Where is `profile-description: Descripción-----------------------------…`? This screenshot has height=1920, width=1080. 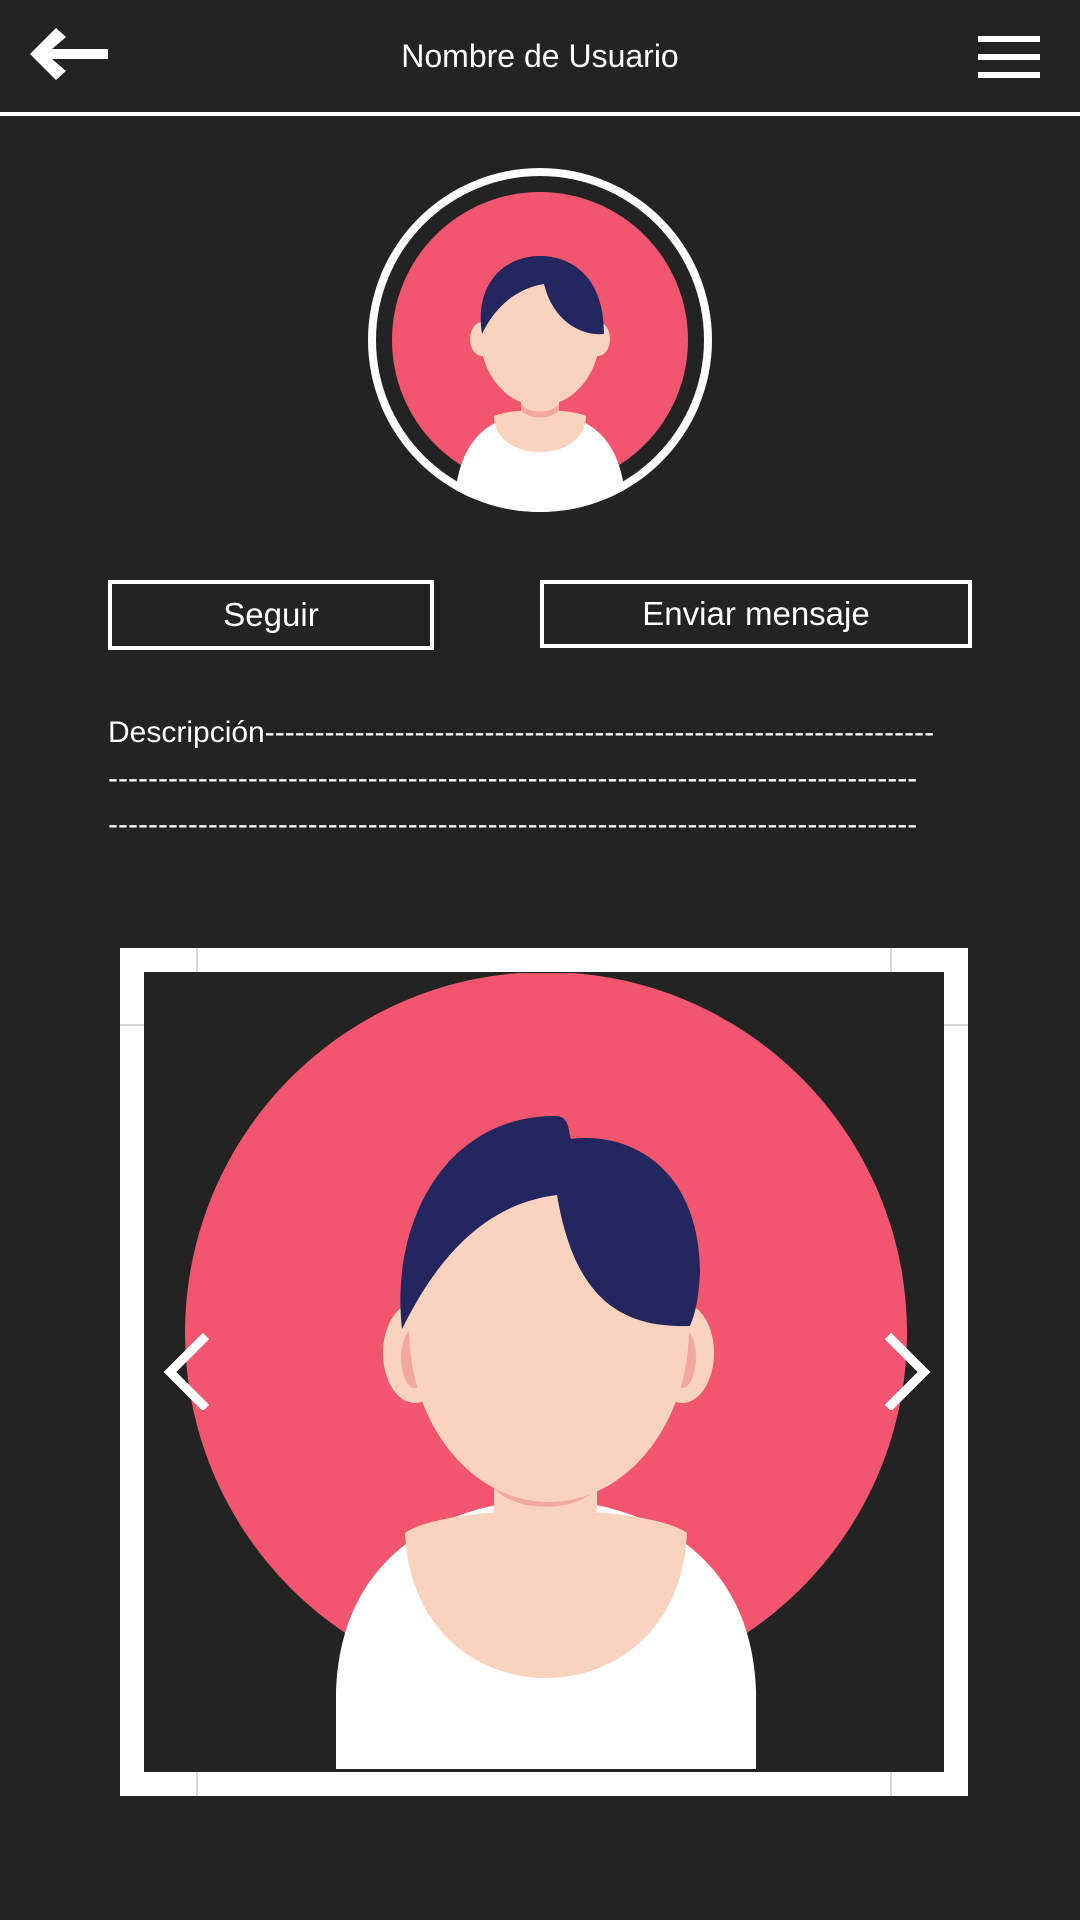
profile-description: Descripción-----------------------------… is located at coordinates (548, 779).